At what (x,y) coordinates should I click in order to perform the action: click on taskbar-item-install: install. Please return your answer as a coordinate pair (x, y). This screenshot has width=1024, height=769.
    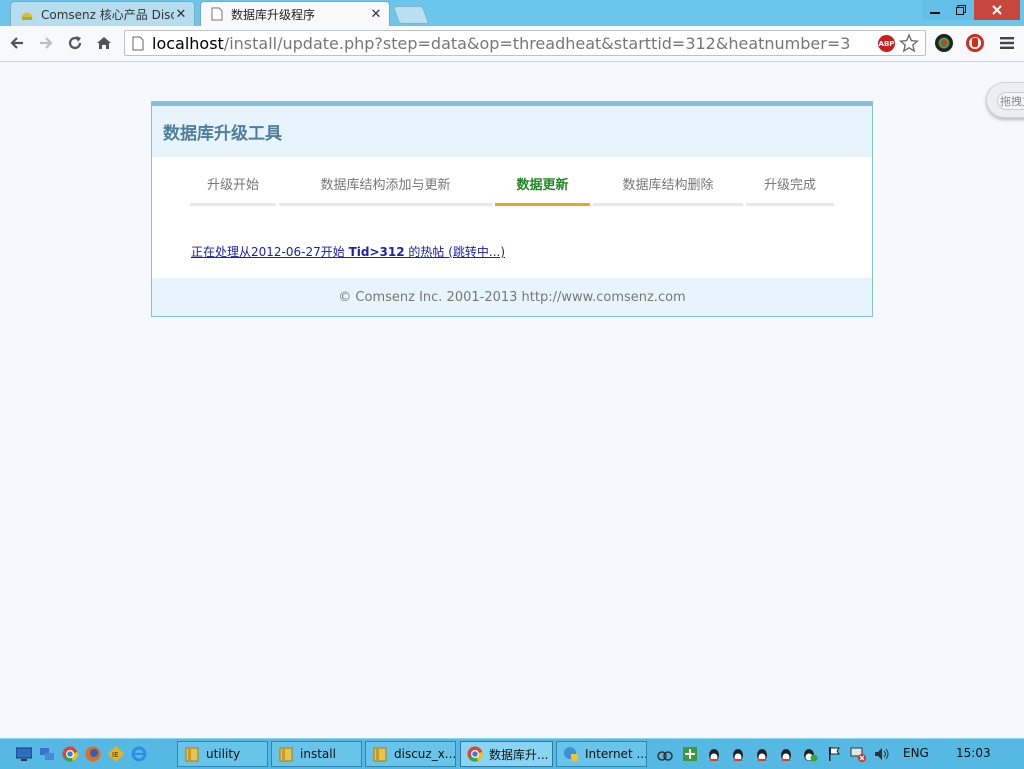
    Looking at the image, I should click on (316, 754).